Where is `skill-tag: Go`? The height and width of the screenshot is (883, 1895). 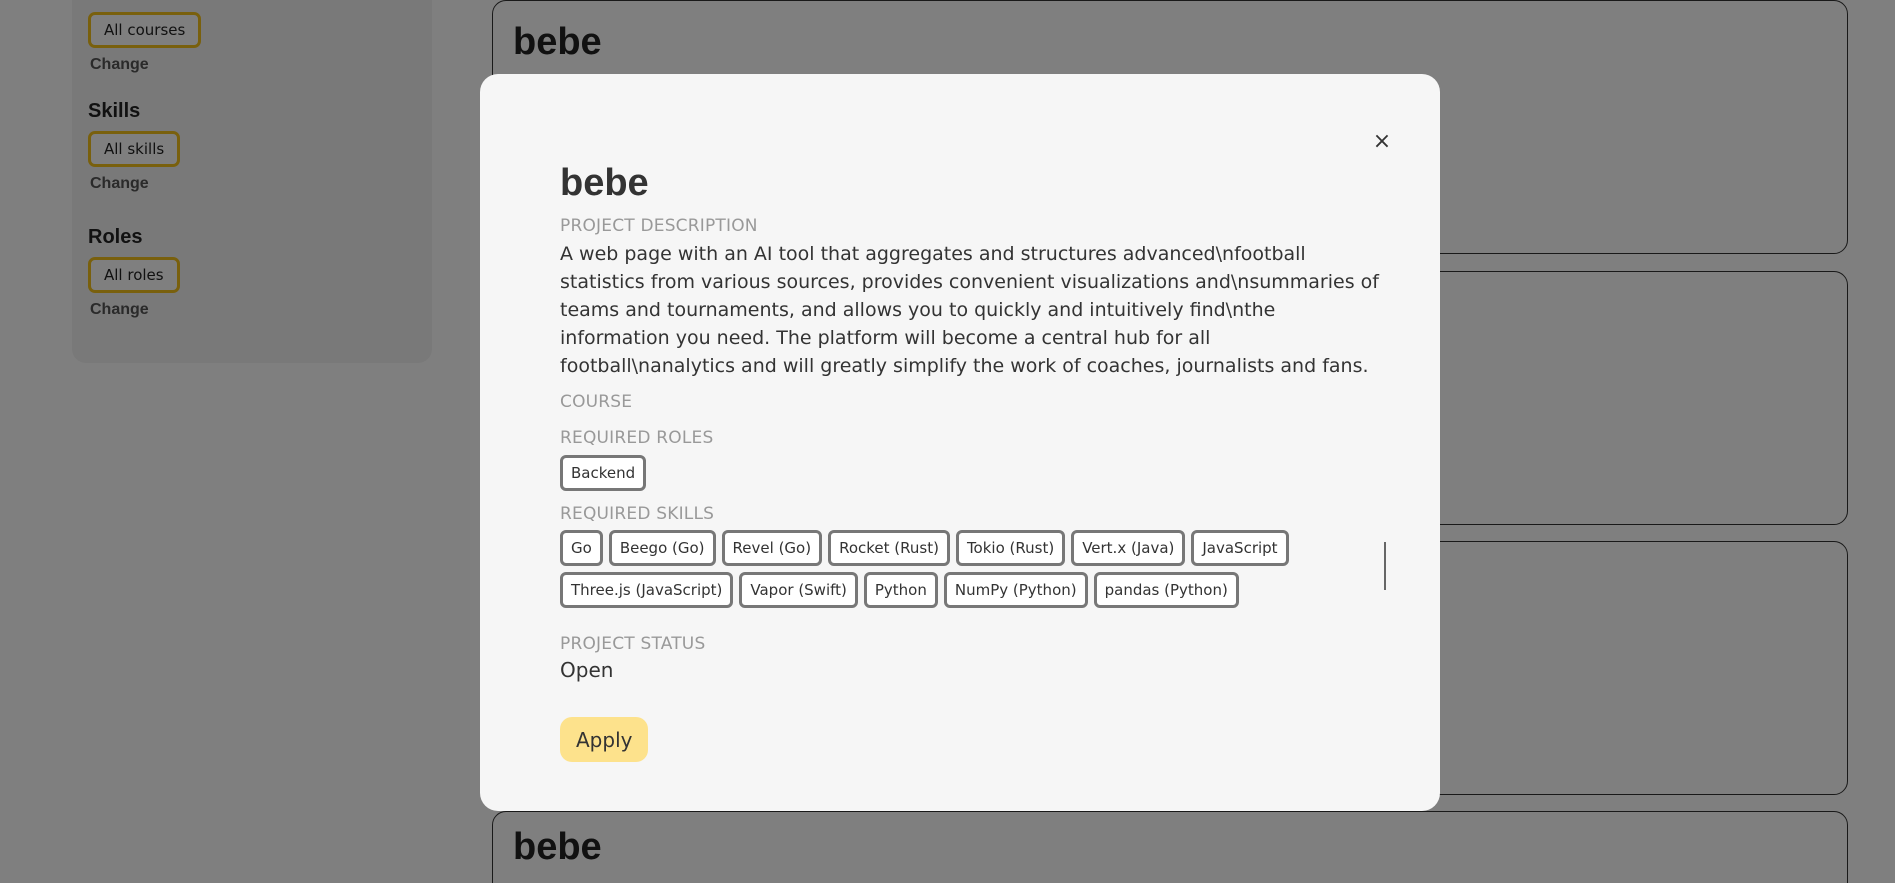
skill-tag: Go is located at coordinates (581, 548).